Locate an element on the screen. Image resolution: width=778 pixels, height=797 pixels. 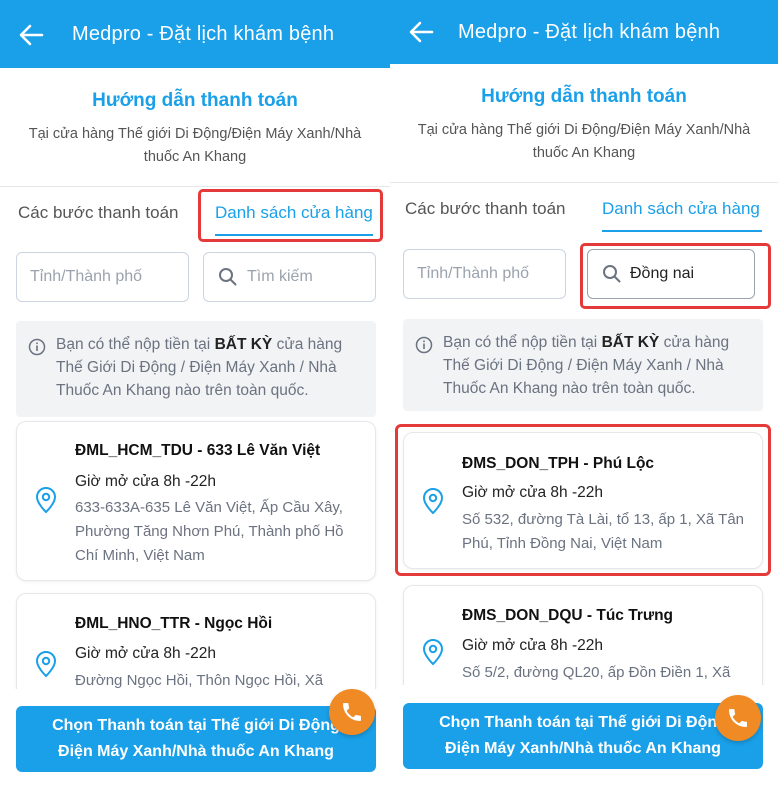
tab-active-indicator is located at coordinates (682, 231).